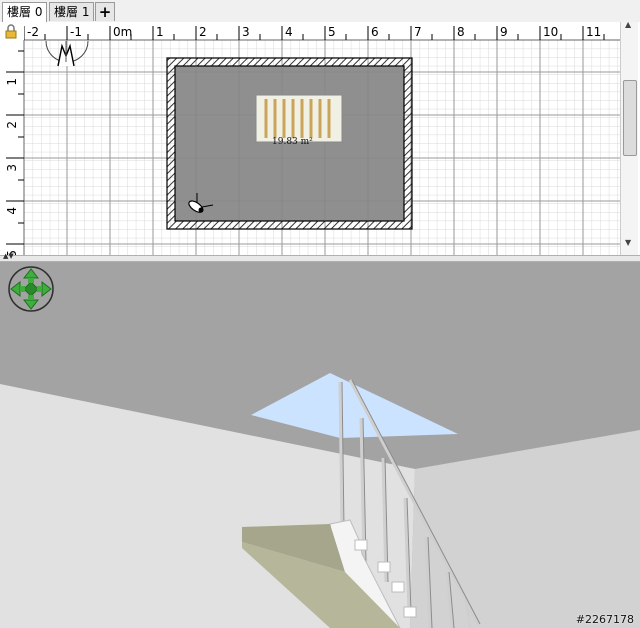  What do you see at coordinates (418, 32) in the screenshot?
I see `ruler-h-label: 7` at bounding box center [418, 32].